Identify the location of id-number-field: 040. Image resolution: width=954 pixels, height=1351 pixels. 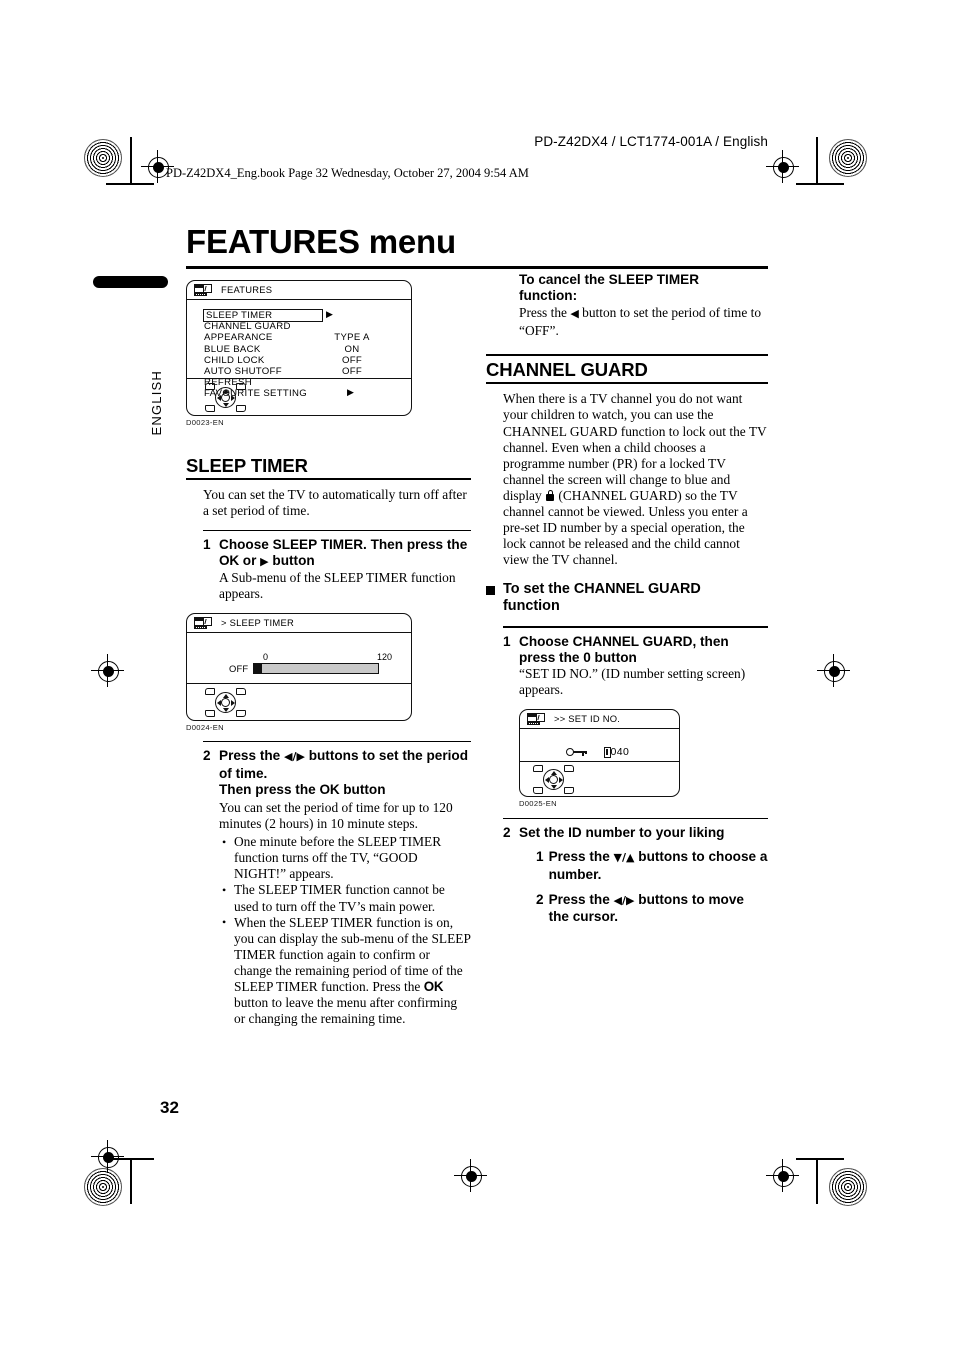
(616, 752).